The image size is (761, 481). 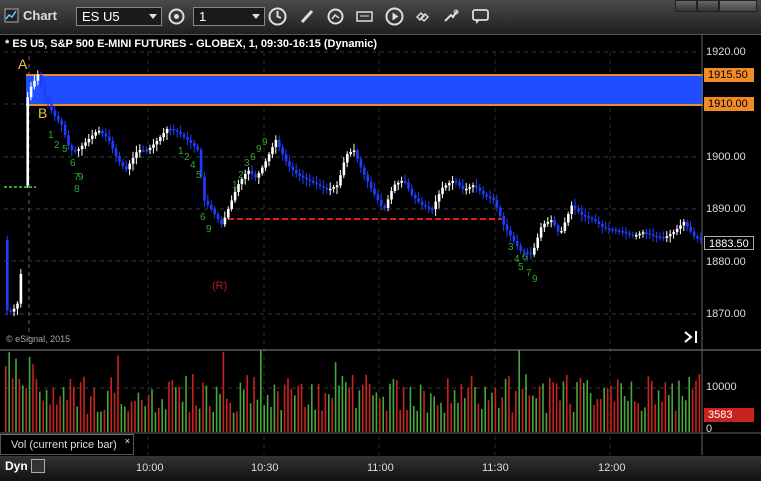 What do you see at coordinates (176, 16) in the screenshot?
I see `refresh-icon` at bounding box center [176, 16].